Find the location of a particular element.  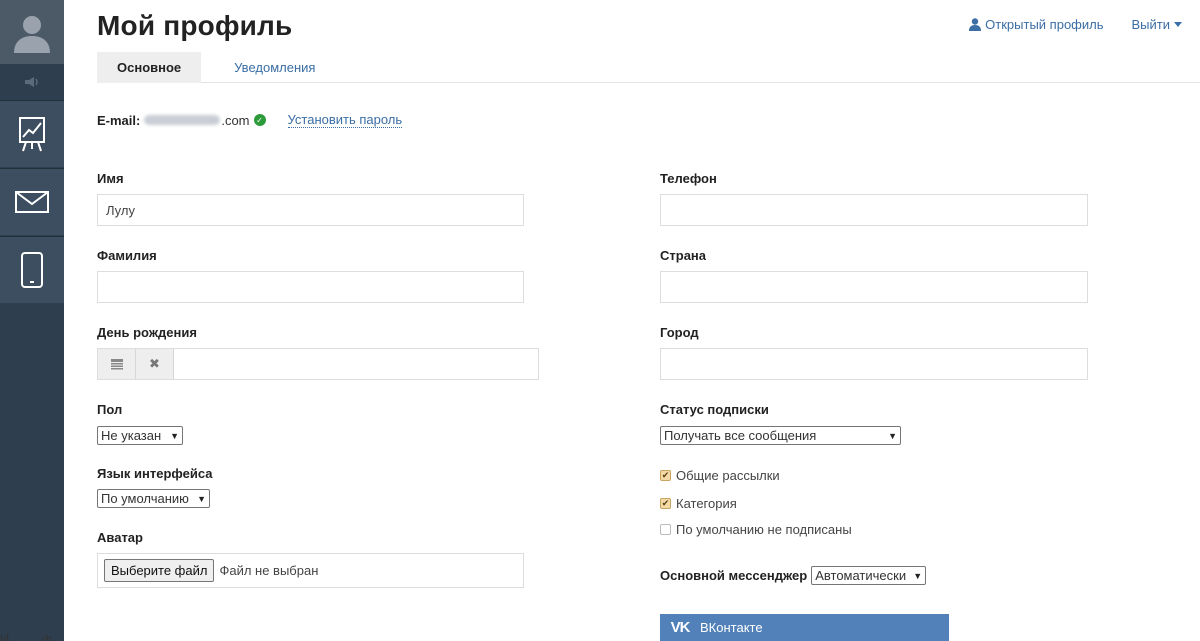

set-password-link: Установить пароль is located at coordinates (345, 120).